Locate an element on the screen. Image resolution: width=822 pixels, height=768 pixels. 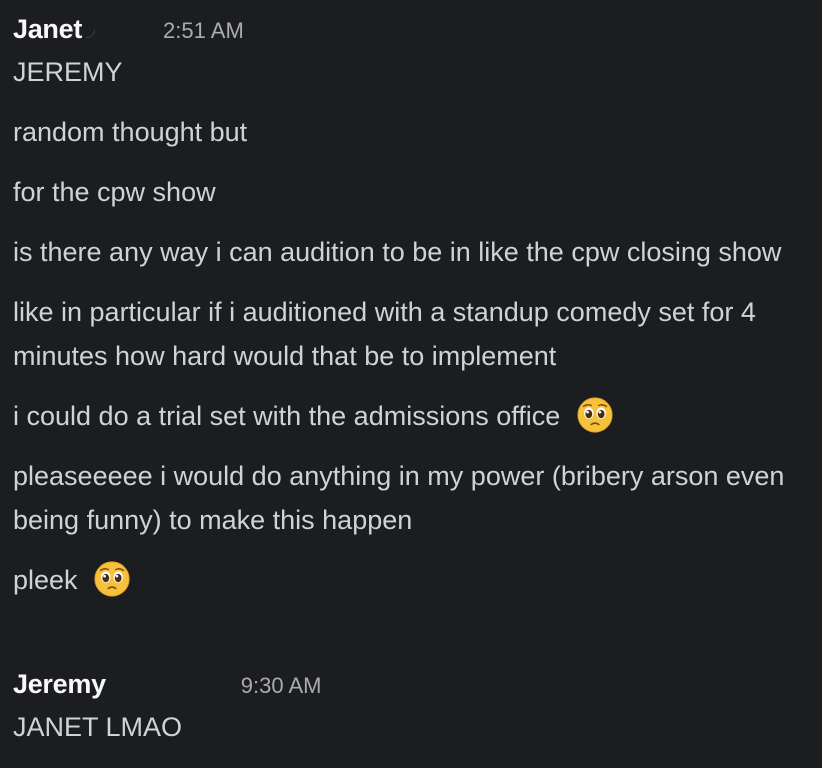
message-text-with-emoji: pleek is located at coordinates (412, 580).